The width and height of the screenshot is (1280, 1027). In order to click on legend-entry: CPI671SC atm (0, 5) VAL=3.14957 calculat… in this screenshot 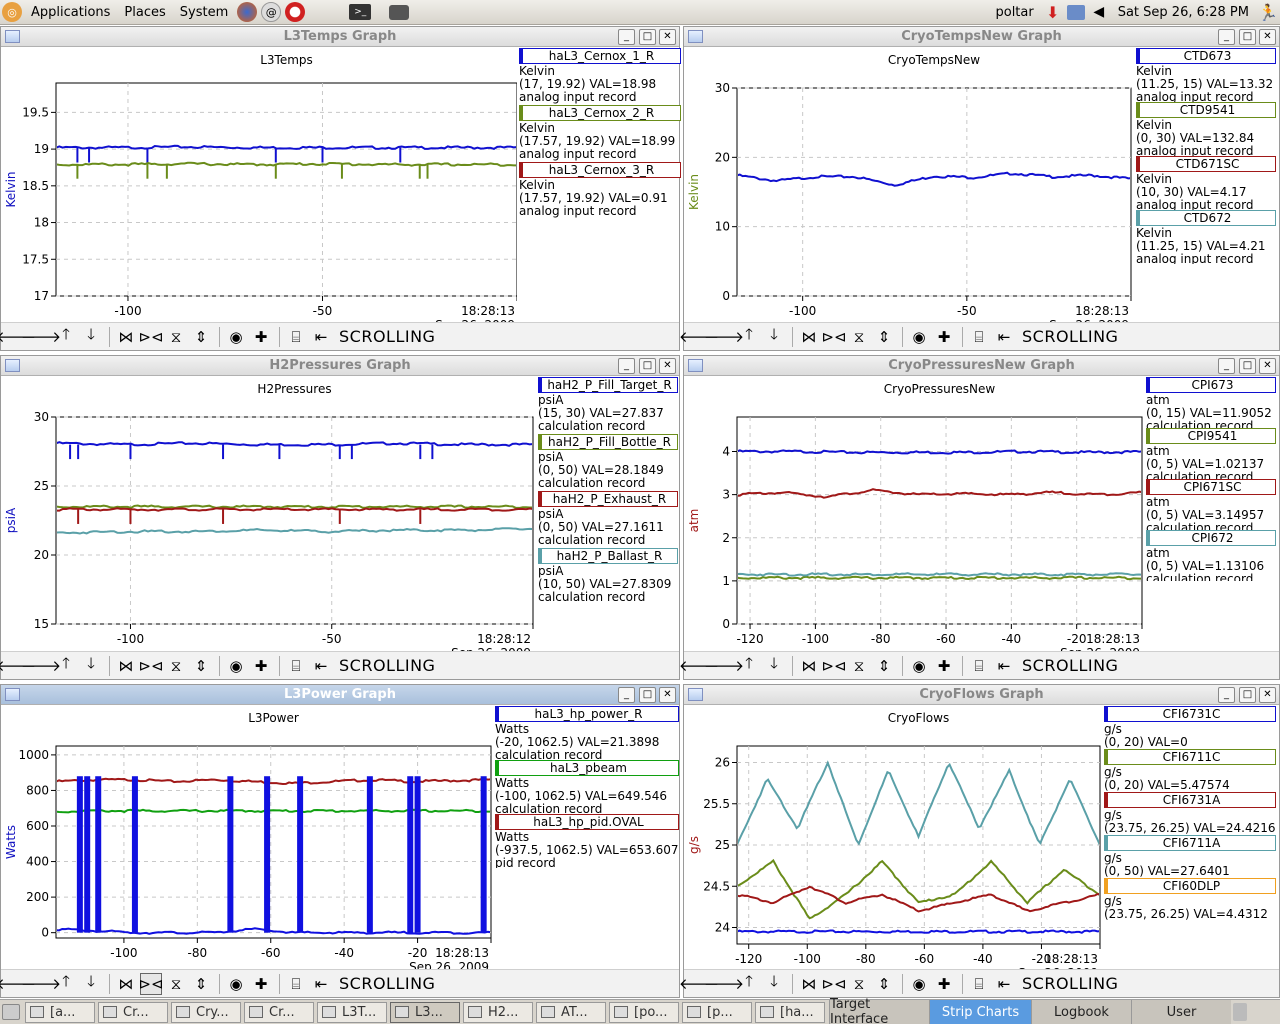, I will do `click(1211, 504)`.